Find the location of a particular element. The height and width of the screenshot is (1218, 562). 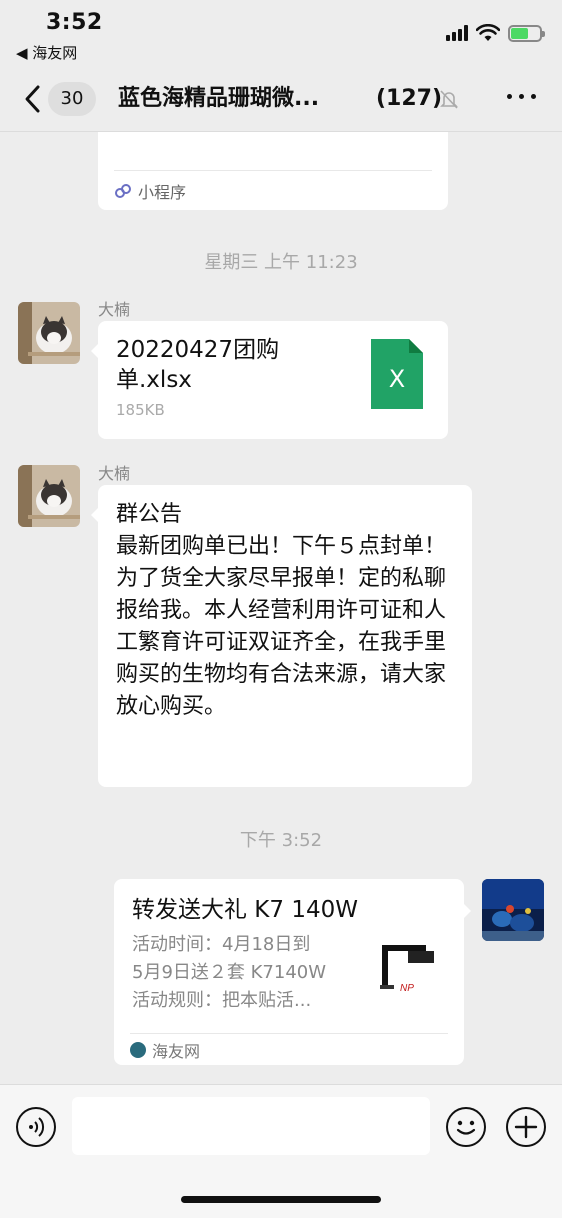

chat-nav-bar: 30 蓝色海精品珊瑚微... (127) is located at coordinates (281, 101).